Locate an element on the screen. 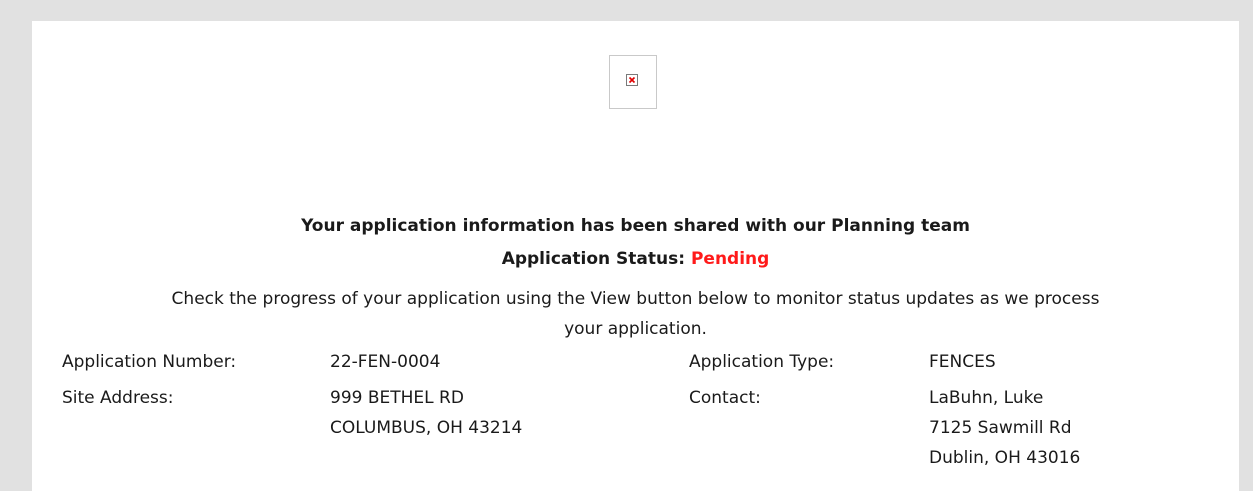 The width and height of the screenshot is (1253, 491). contact-street: 7125 Sawmill Rd is located at coordinates (1000, 428).